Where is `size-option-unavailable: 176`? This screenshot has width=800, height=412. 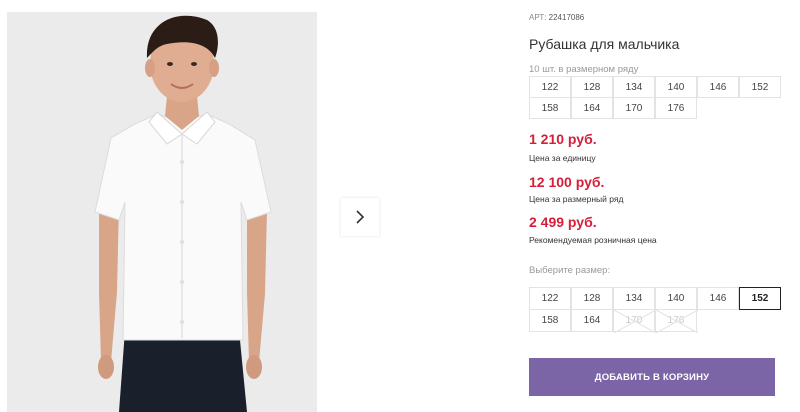 size-option-unavailable: 176 is located at coordinates (676, 321).